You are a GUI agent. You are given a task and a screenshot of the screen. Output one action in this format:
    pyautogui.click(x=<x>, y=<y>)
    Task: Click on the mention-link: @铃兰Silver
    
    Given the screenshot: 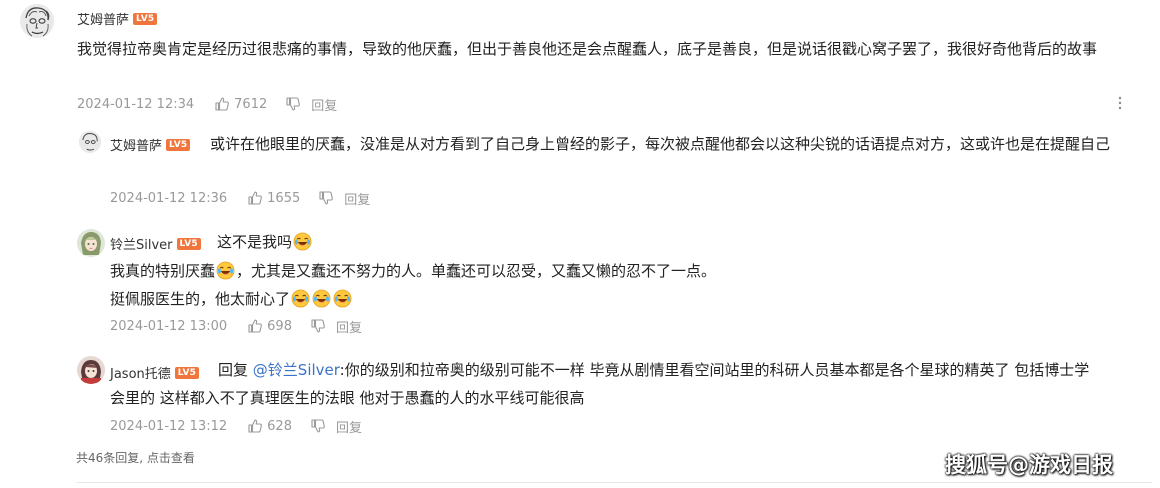 What is the action you would take?
    pyautogui.click(x=296, y=370)
    